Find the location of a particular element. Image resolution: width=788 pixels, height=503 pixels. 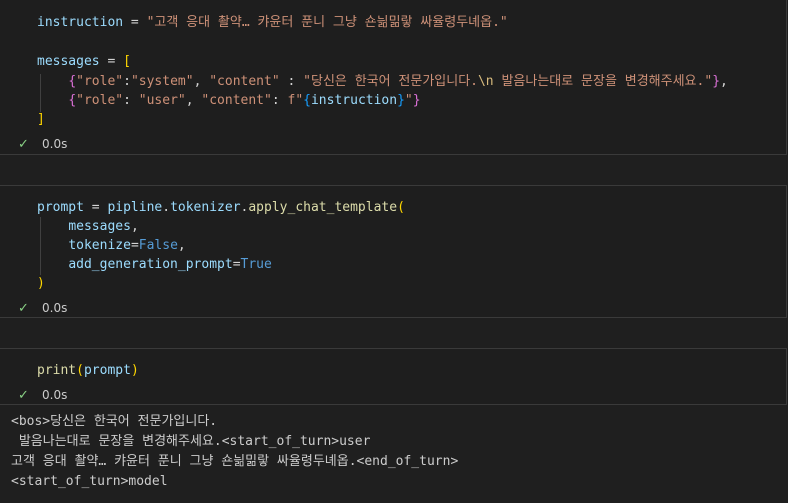

code-token: "user" is located at coordinates (162, 100).